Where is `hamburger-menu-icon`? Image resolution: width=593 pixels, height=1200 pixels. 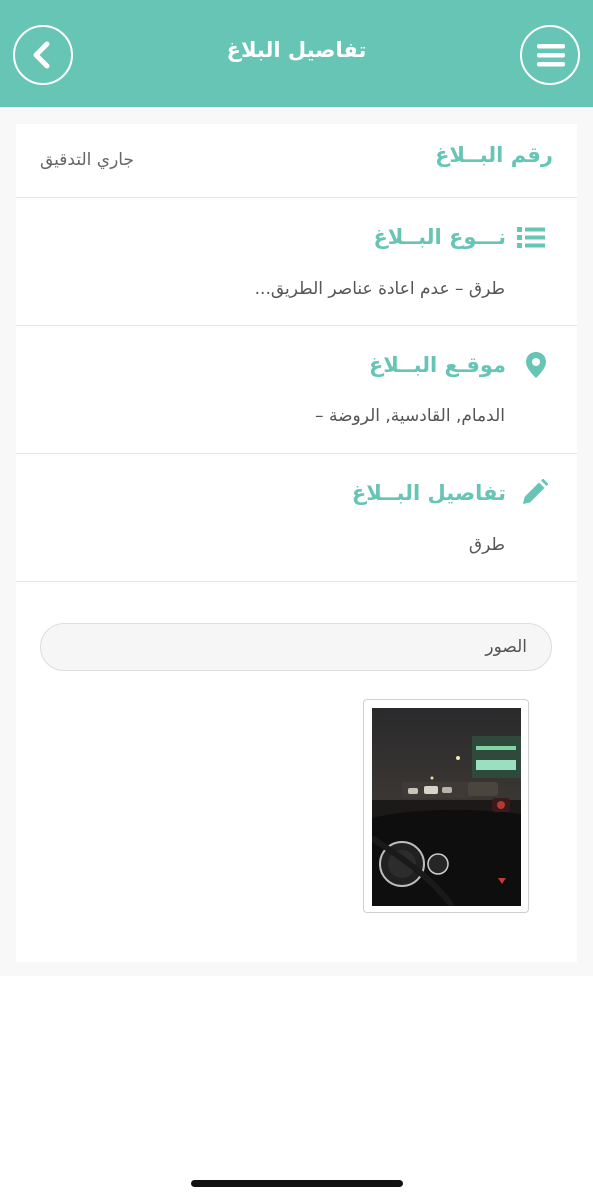 hamburger-menu-icon is located at coordinates (551, 55).